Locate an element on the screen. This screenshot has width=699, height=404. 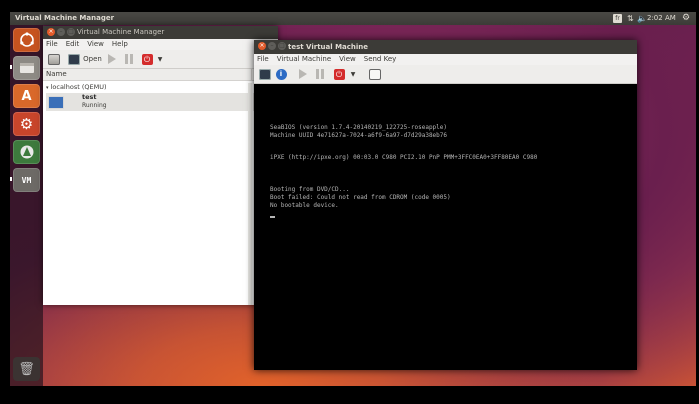
vmm-titlebar: × – □ Virtual Machine Manager is located at coordinates (160, 32).